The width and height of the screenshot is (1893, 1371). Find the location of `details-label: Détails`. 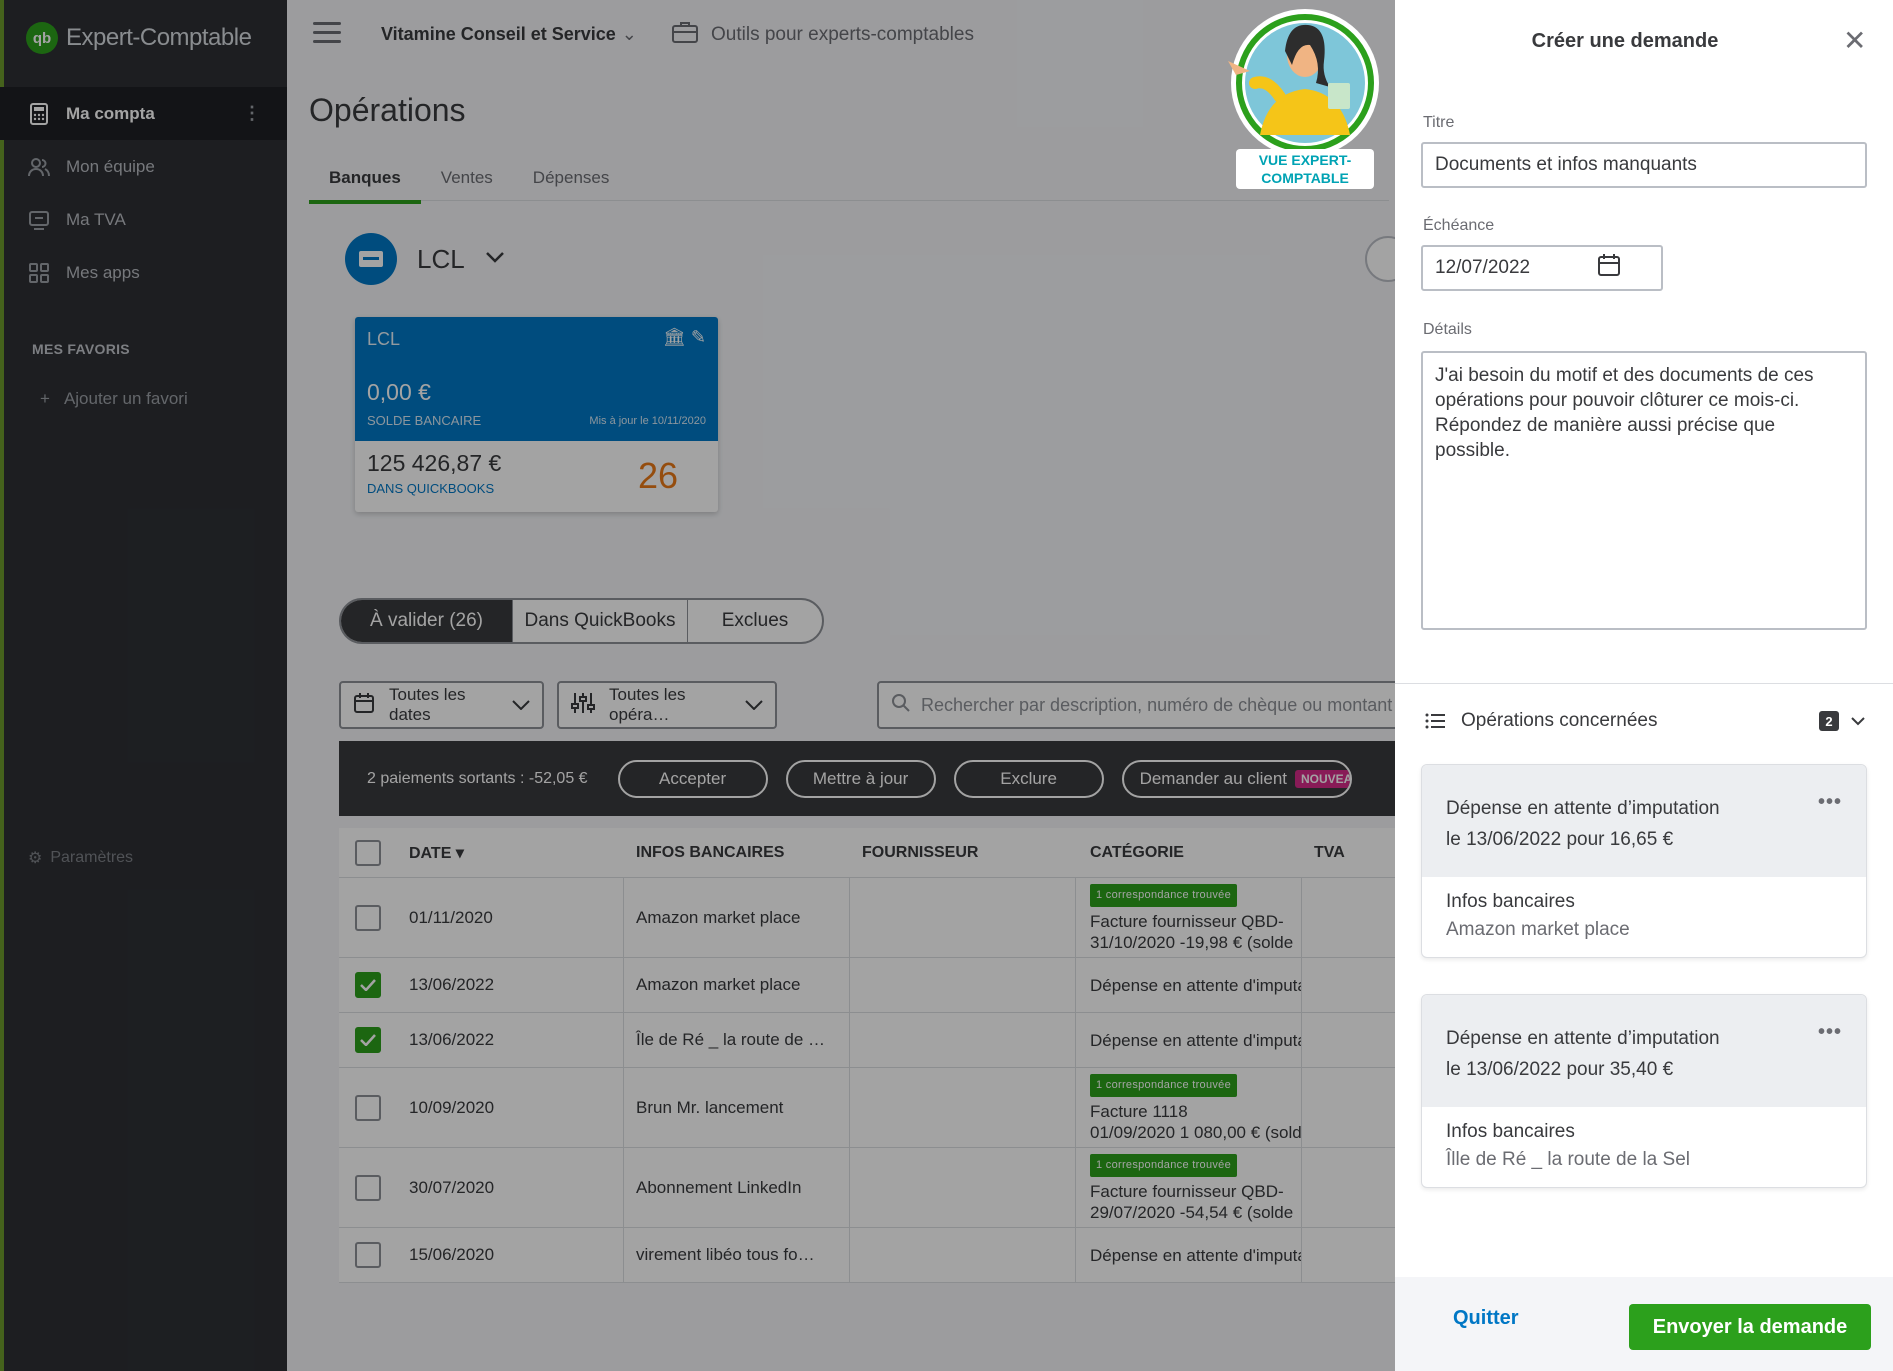

details-label: Détails is located at coordinates (1447, 329).